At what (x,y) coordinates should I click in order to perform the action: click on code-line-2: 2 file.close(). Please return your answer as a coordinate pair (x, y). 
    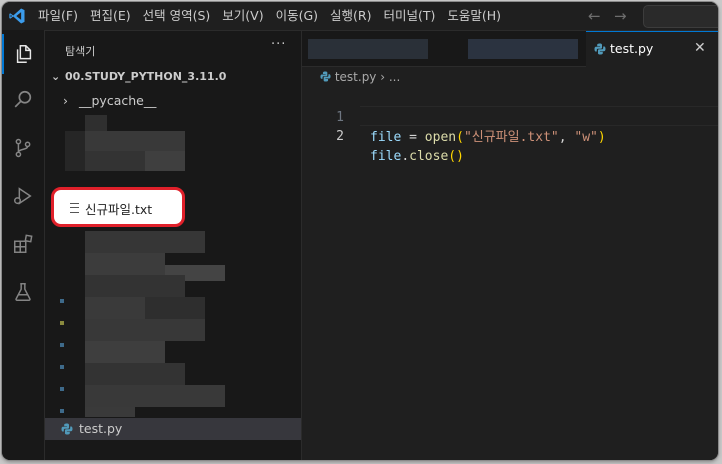
    Looking at the image, I should click on (383, 135).